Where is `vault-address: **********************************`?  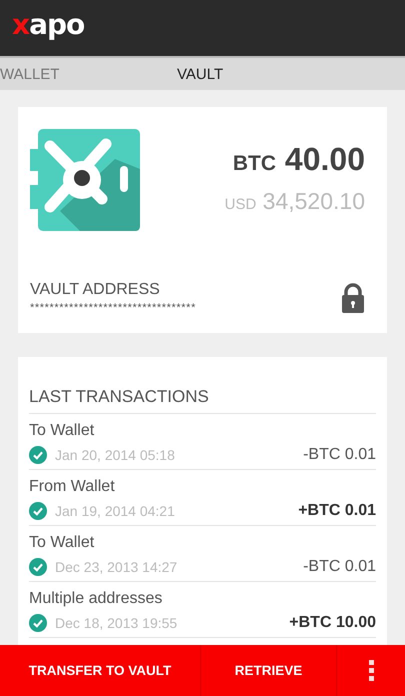 vault-address: ********************************** is located at coordinates (113, 308).